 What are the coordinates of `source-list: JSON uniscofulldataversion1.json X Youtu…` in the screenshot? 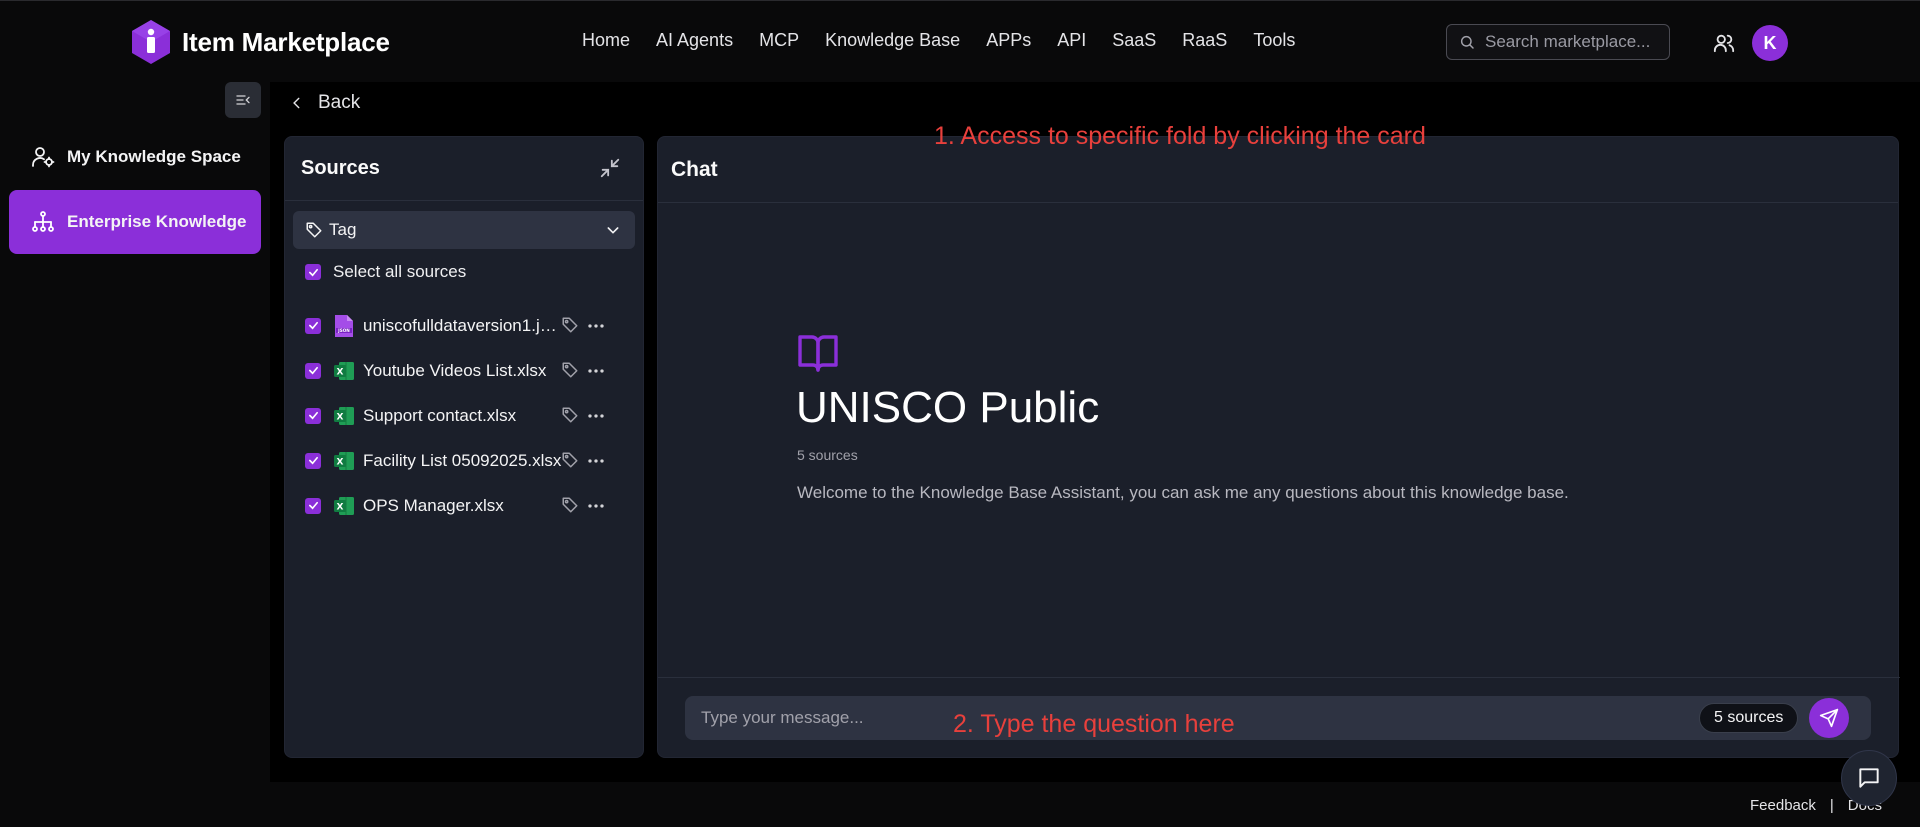 It's located at (466, 415).